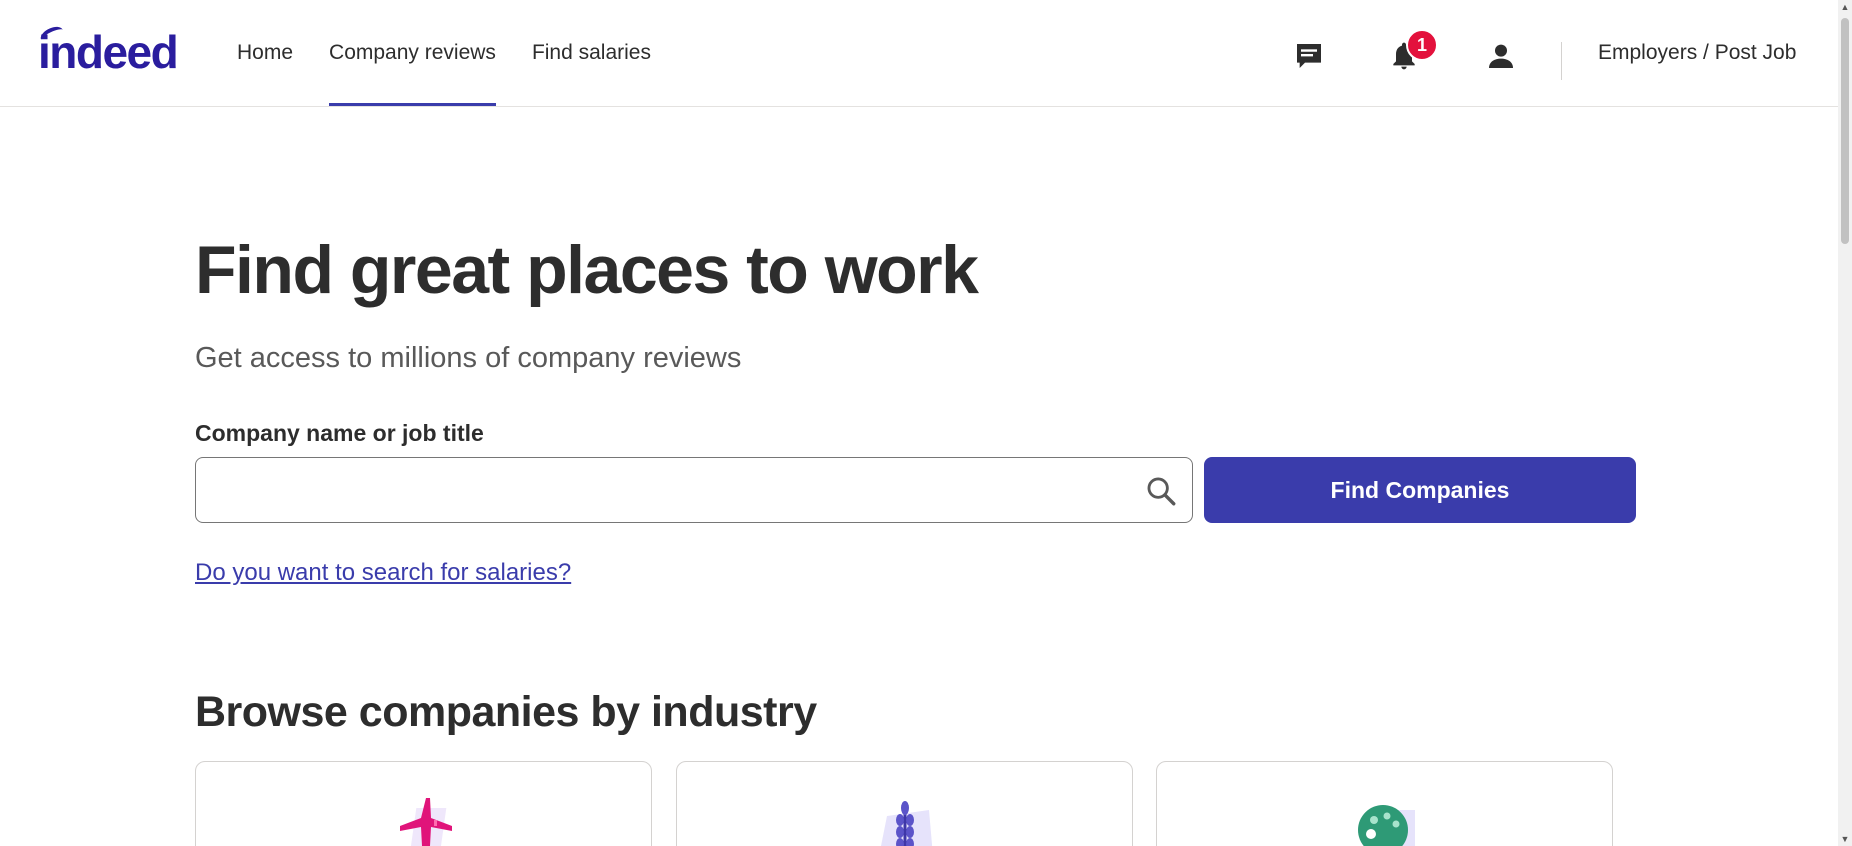 Image resolution: width=1852 pixels, height=846 pixels. Describe the element at coordinates (905, 821) in the screenshot. I see `wheat-icon` at that location.